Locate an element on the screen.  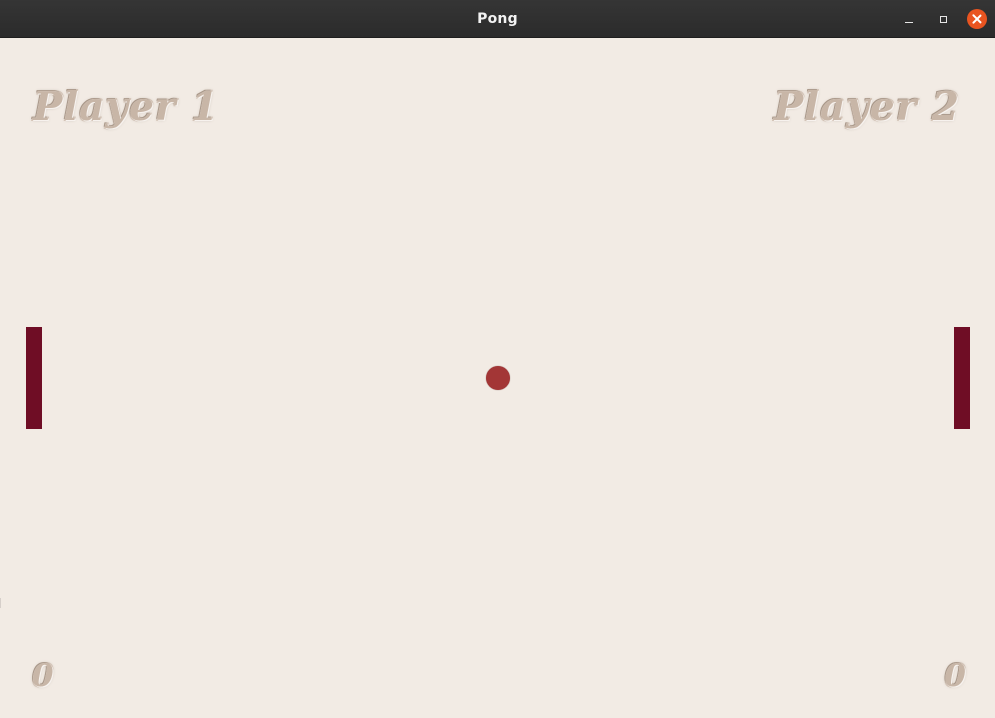
close-button is located at coordinates (977, 19).